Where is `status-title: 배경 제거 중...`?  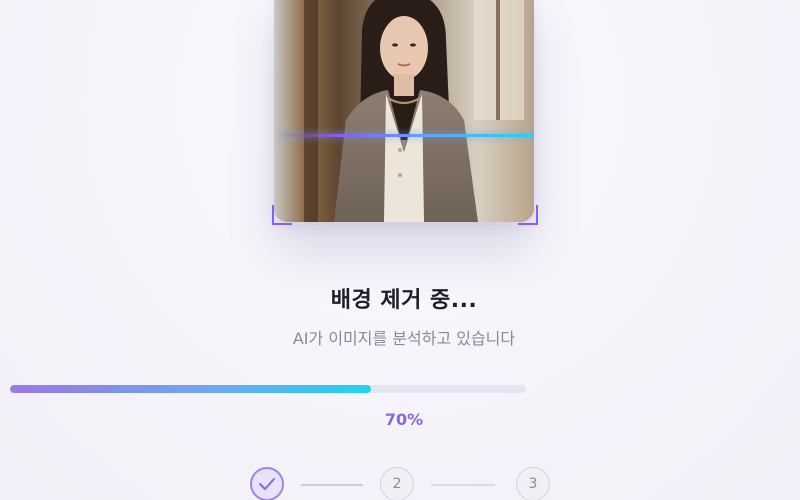 status-title: 배경 제거 중... is located at coordinates (404, 300).